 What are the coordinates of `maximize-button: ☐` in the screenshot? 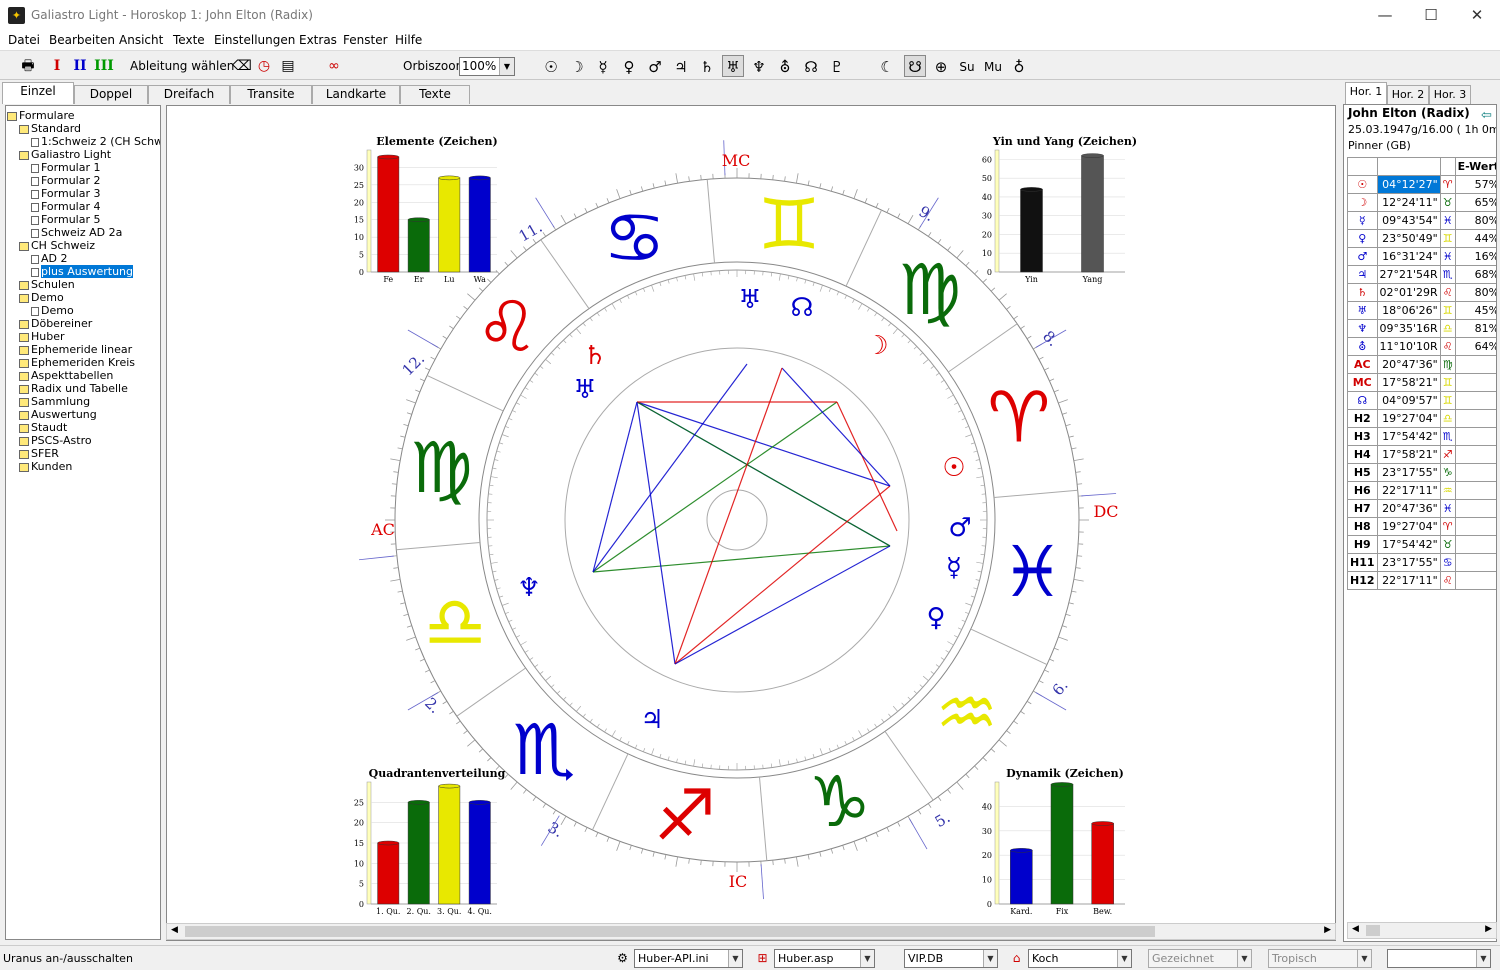 It's located at (1431, 15).